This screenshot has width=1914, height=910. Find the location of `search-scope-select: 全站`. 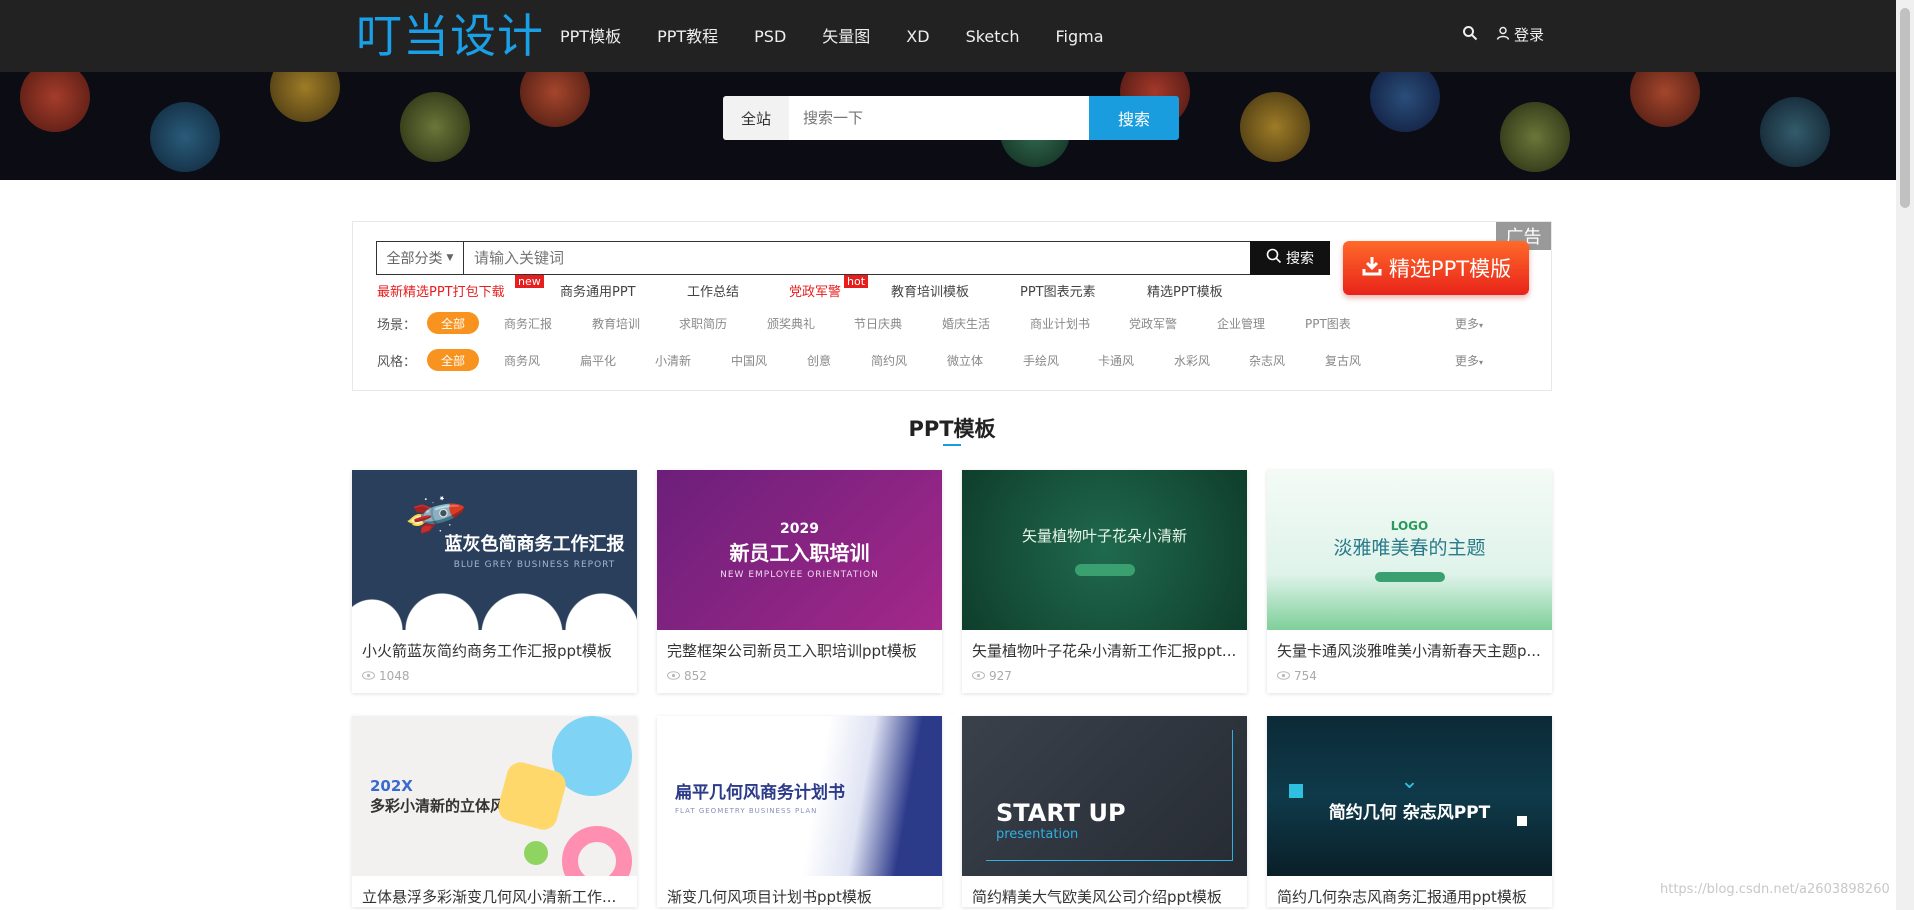

search-scope-select: 全站 is located at coordinates (756, 118).